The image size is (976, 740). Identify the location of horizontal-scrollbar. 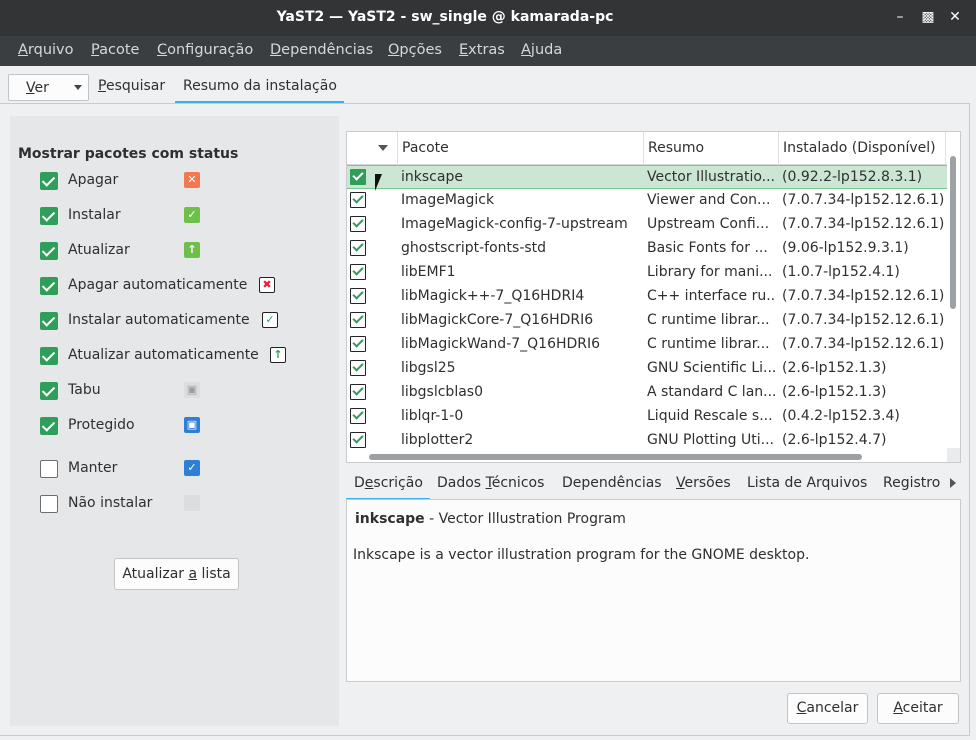
(615, 457).